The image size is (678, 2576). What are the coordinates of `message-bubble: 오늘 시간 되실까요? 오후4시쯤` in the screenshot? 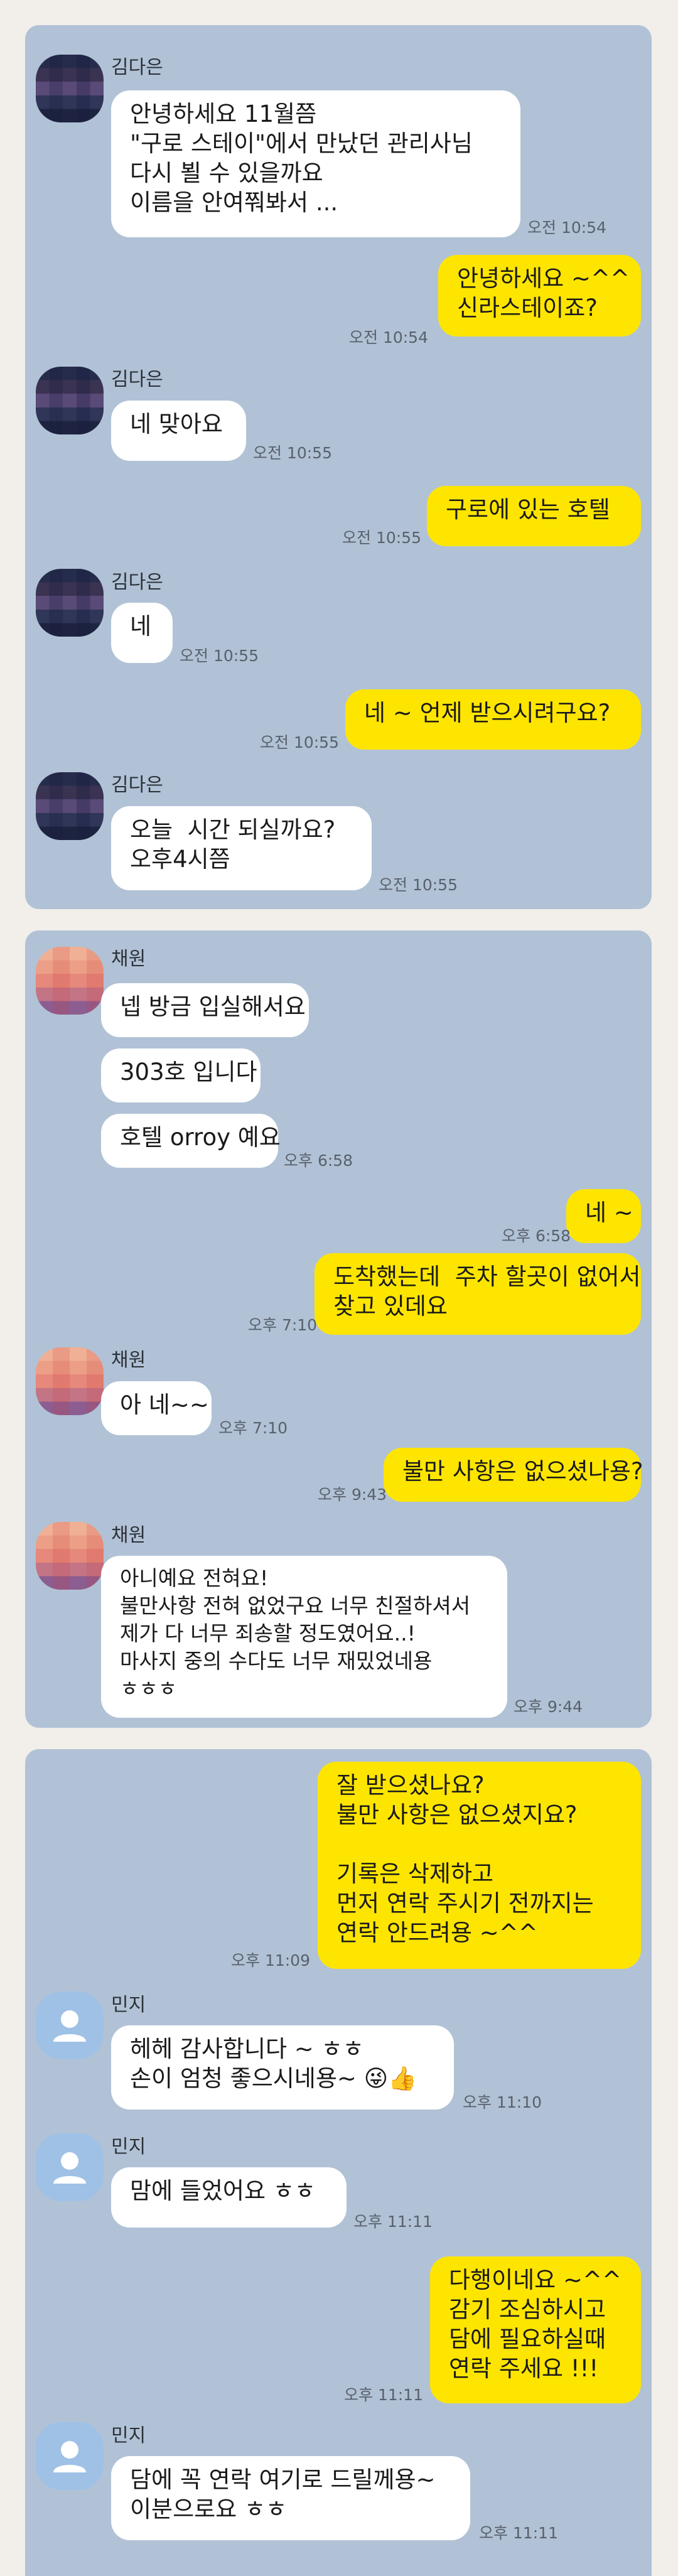 It's located at (241, 848).